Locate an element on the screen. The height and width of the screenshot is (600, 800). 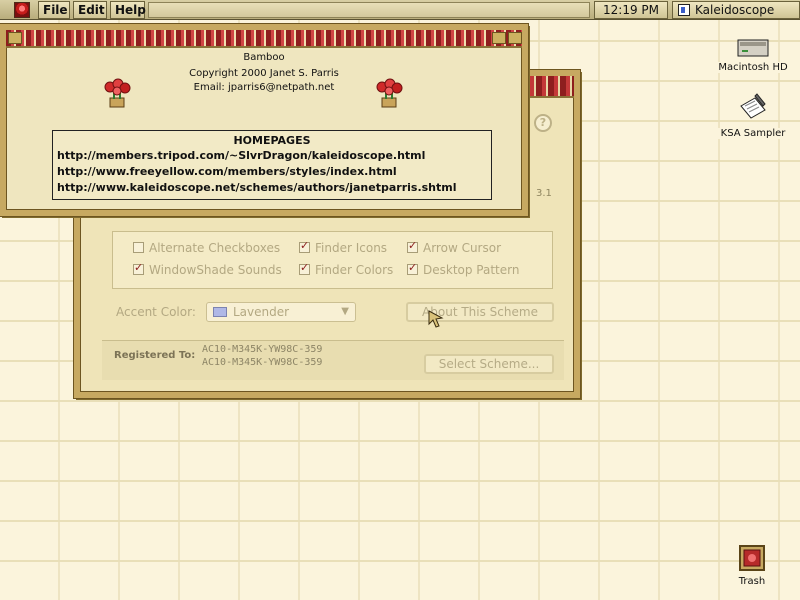
option-windowshade-sounds: WindowShade Sounds is located at coordinates (207, 269).